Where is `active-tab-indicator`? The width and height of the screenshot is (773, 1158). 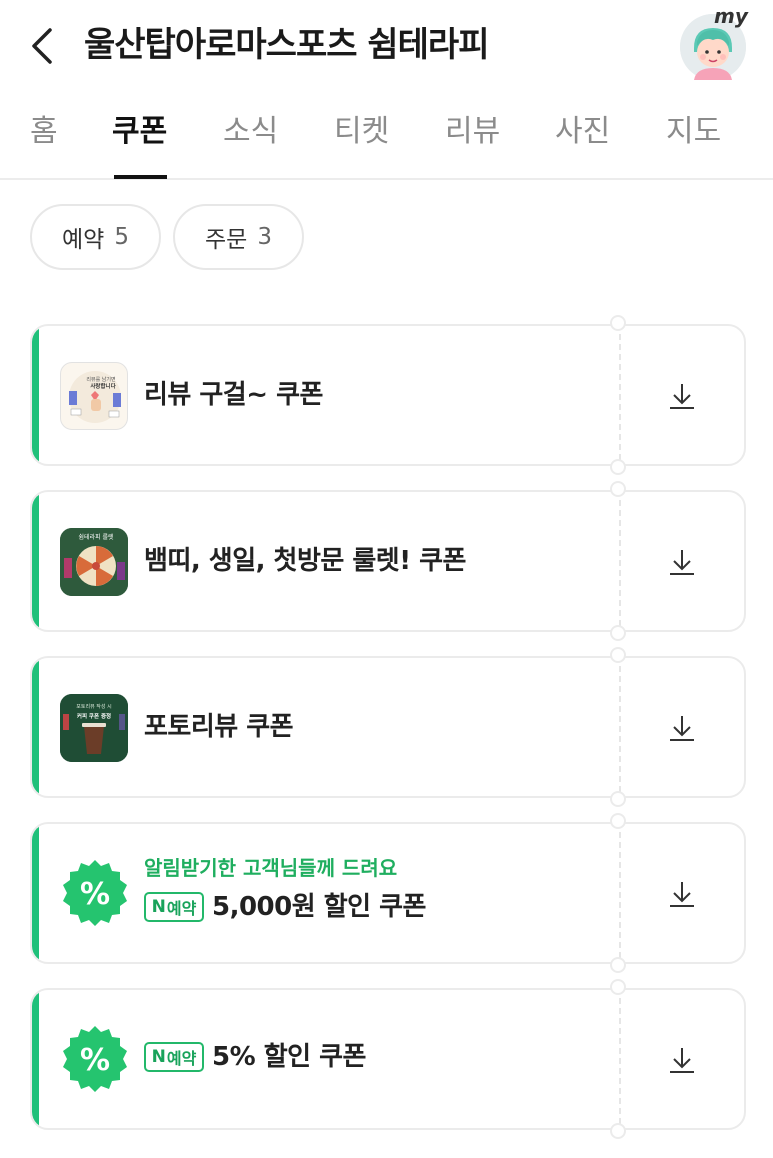 active-tab-indicator is located at coordinates (140, 177).